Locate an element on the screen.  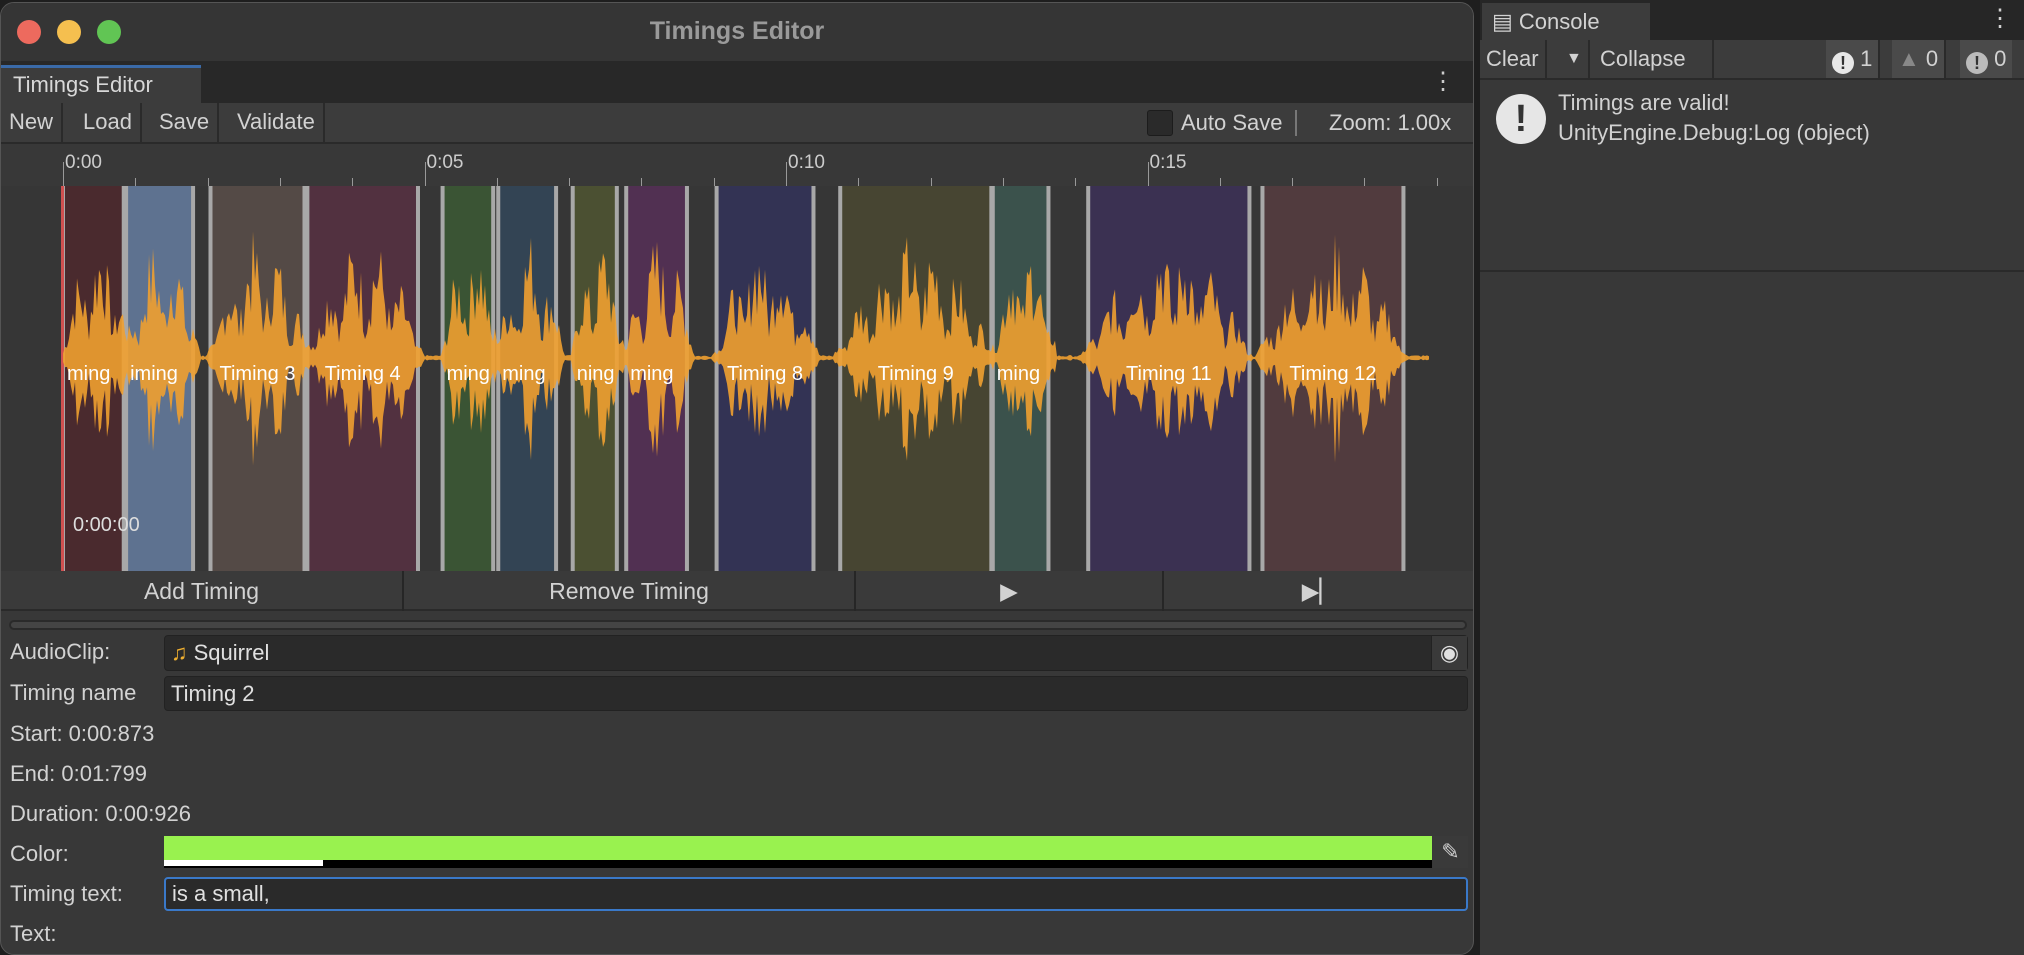
play-button: ▶ is located at coordinates (1010, 591).